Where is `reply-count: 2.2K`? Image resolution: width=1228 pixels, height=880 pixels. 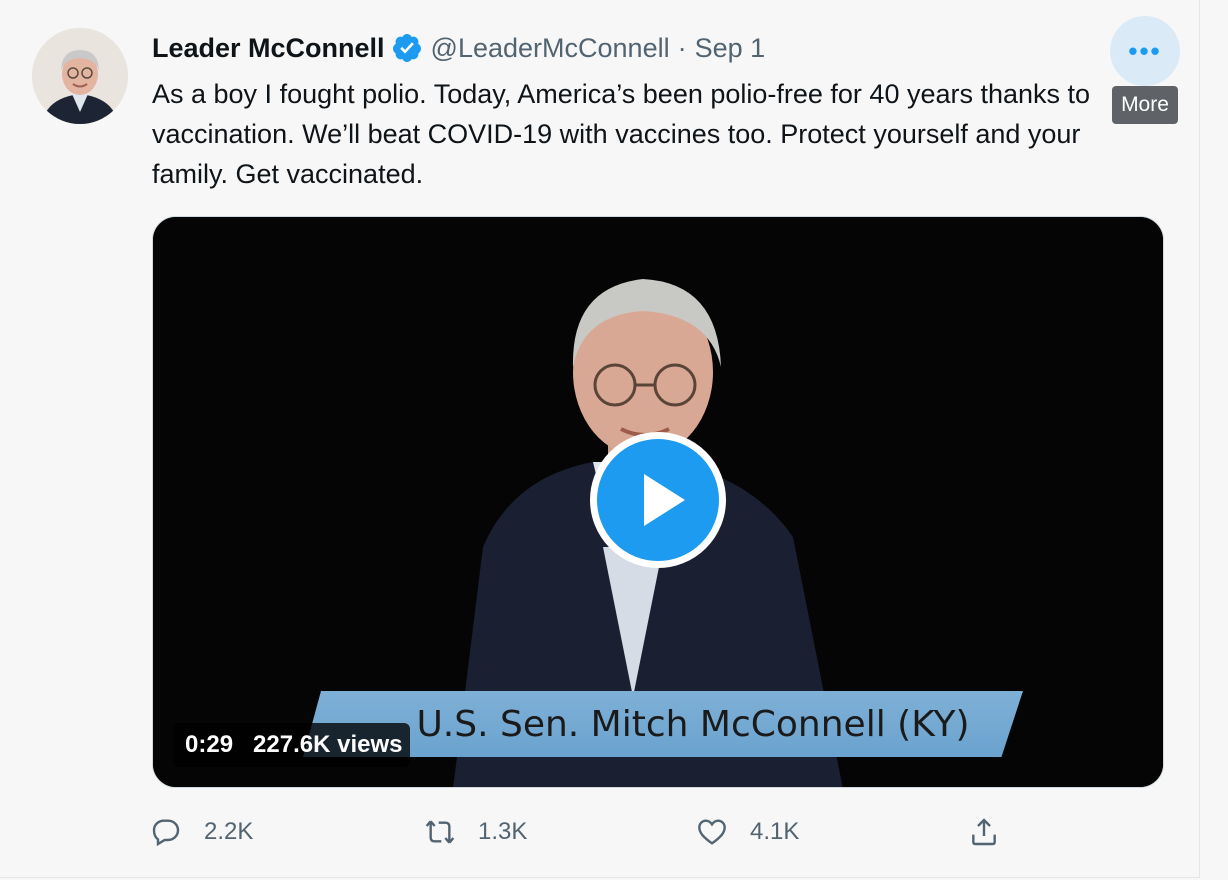 reply-count: 2.2K is located at coordinates (229, 831).